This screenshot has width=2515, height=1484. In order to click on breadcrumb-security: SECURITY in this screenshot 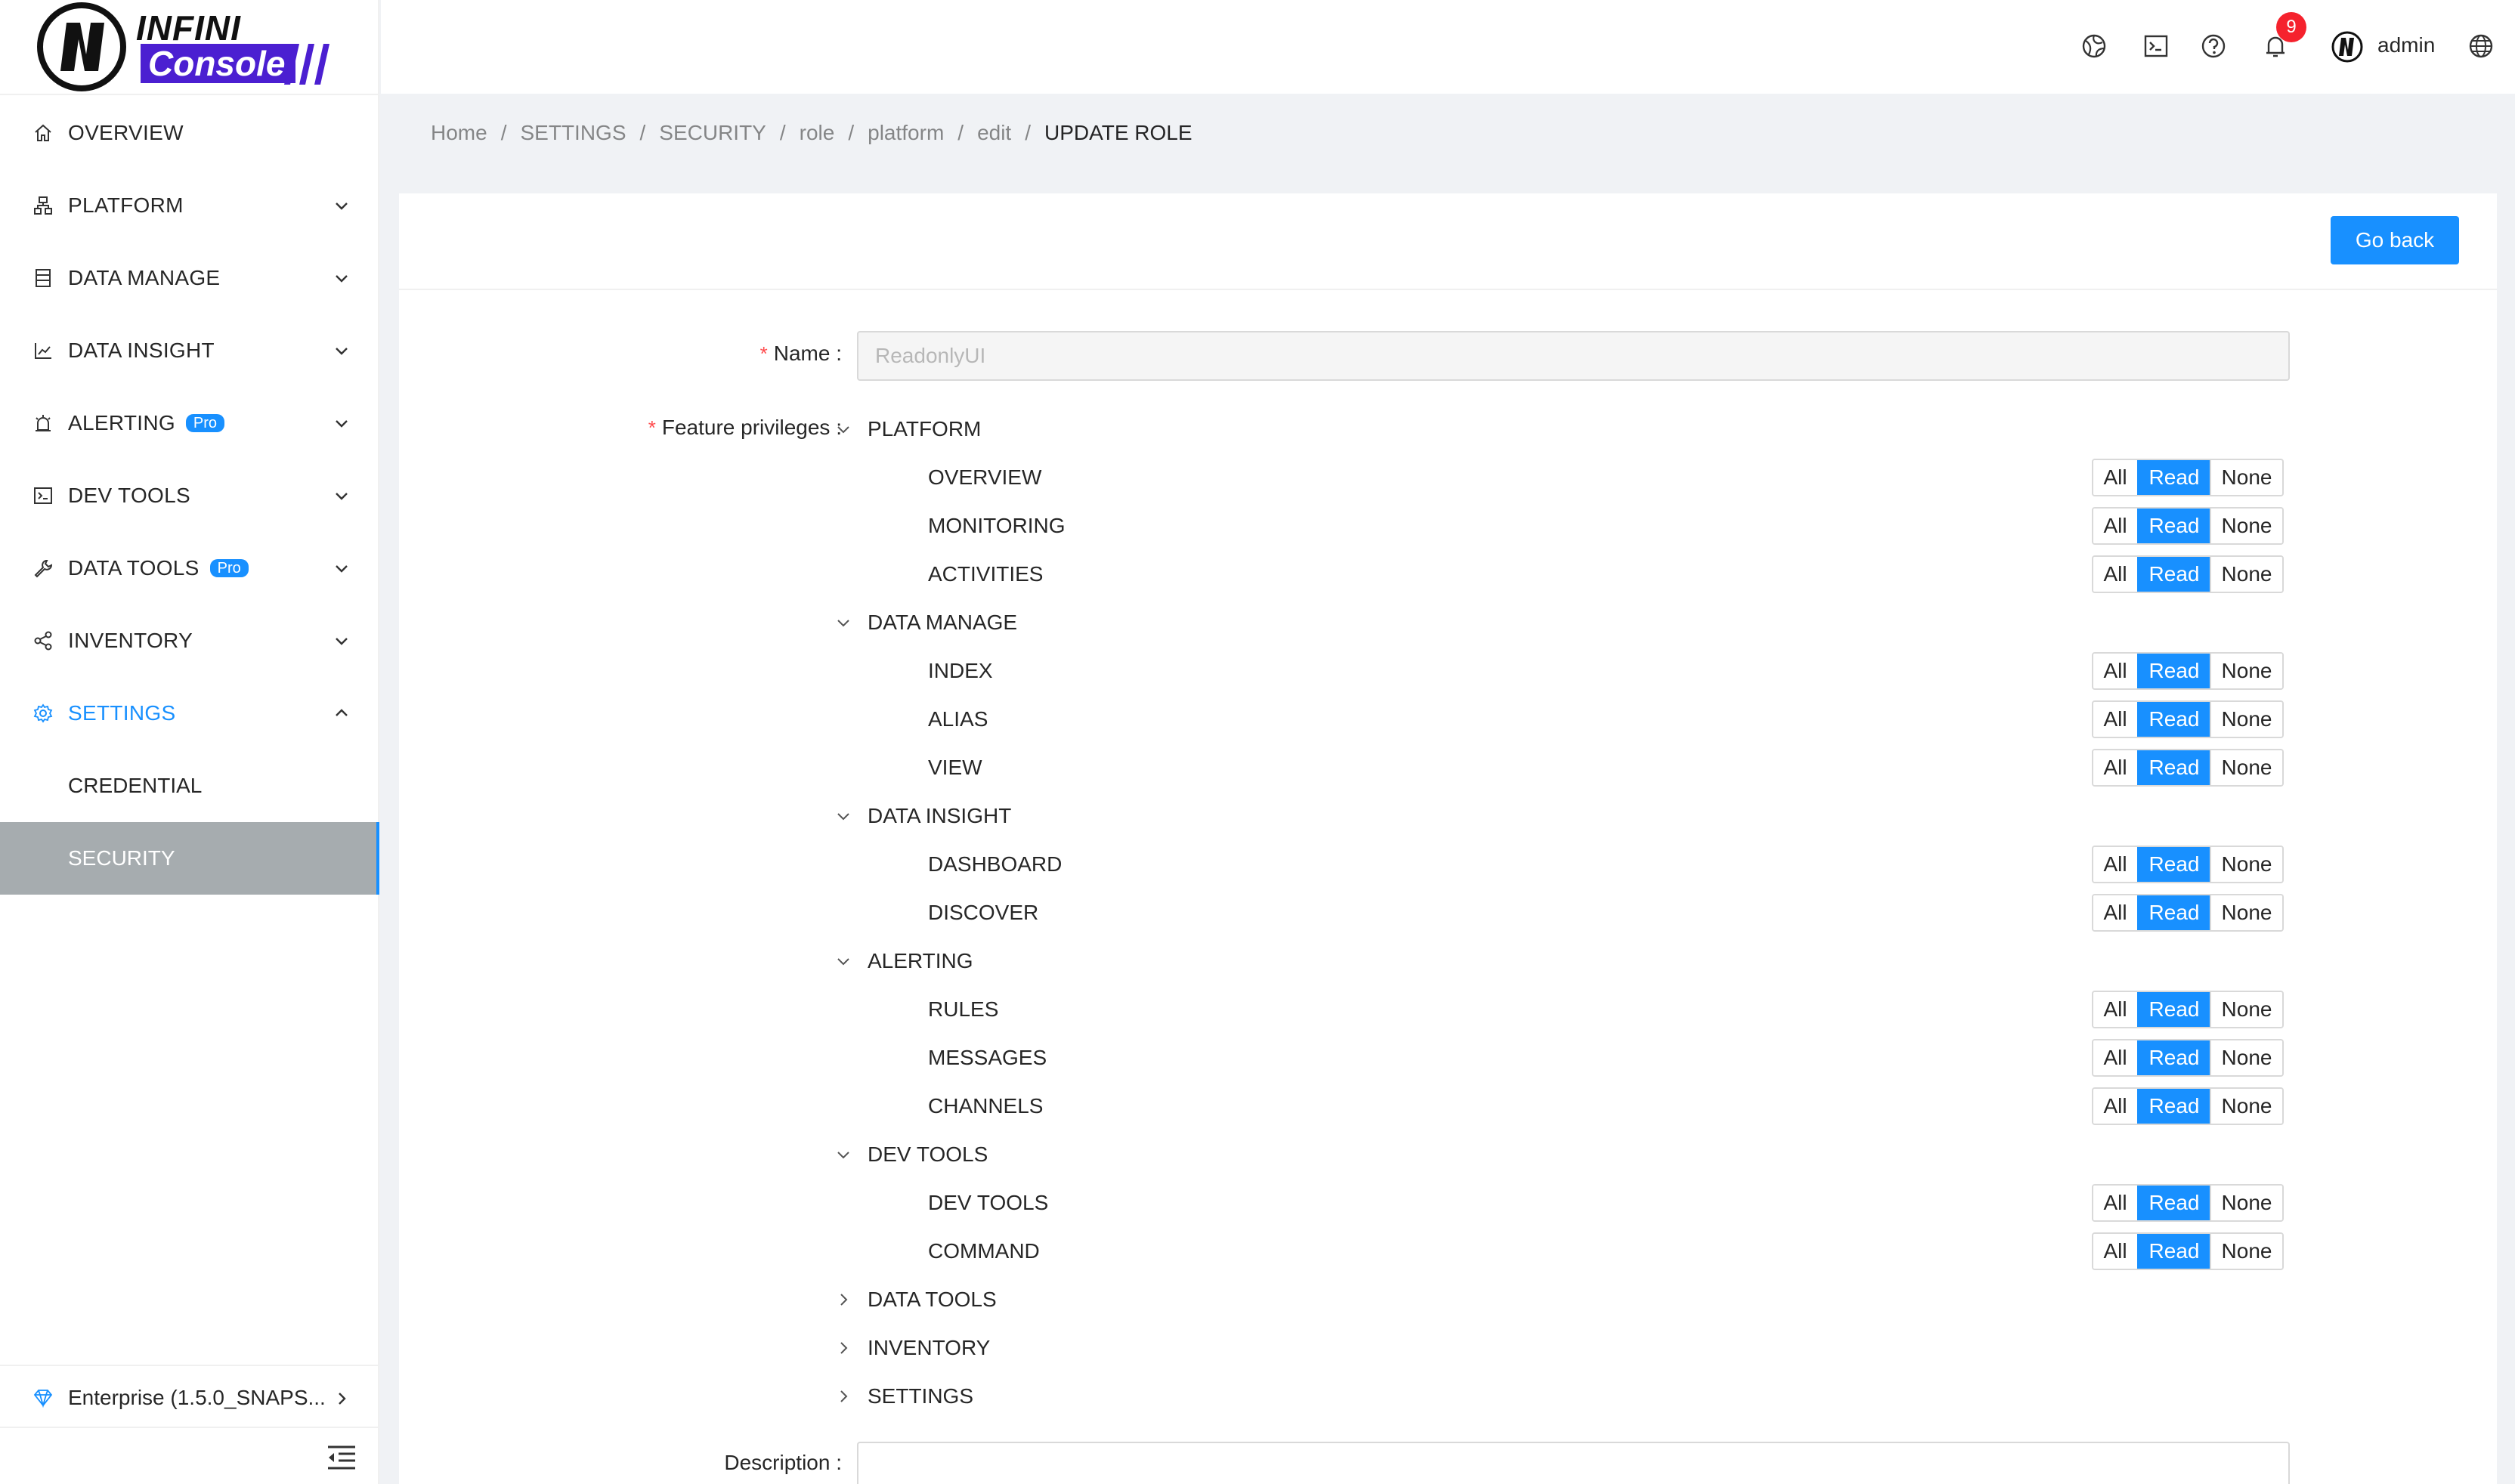, I will do `click(712, 133)`.